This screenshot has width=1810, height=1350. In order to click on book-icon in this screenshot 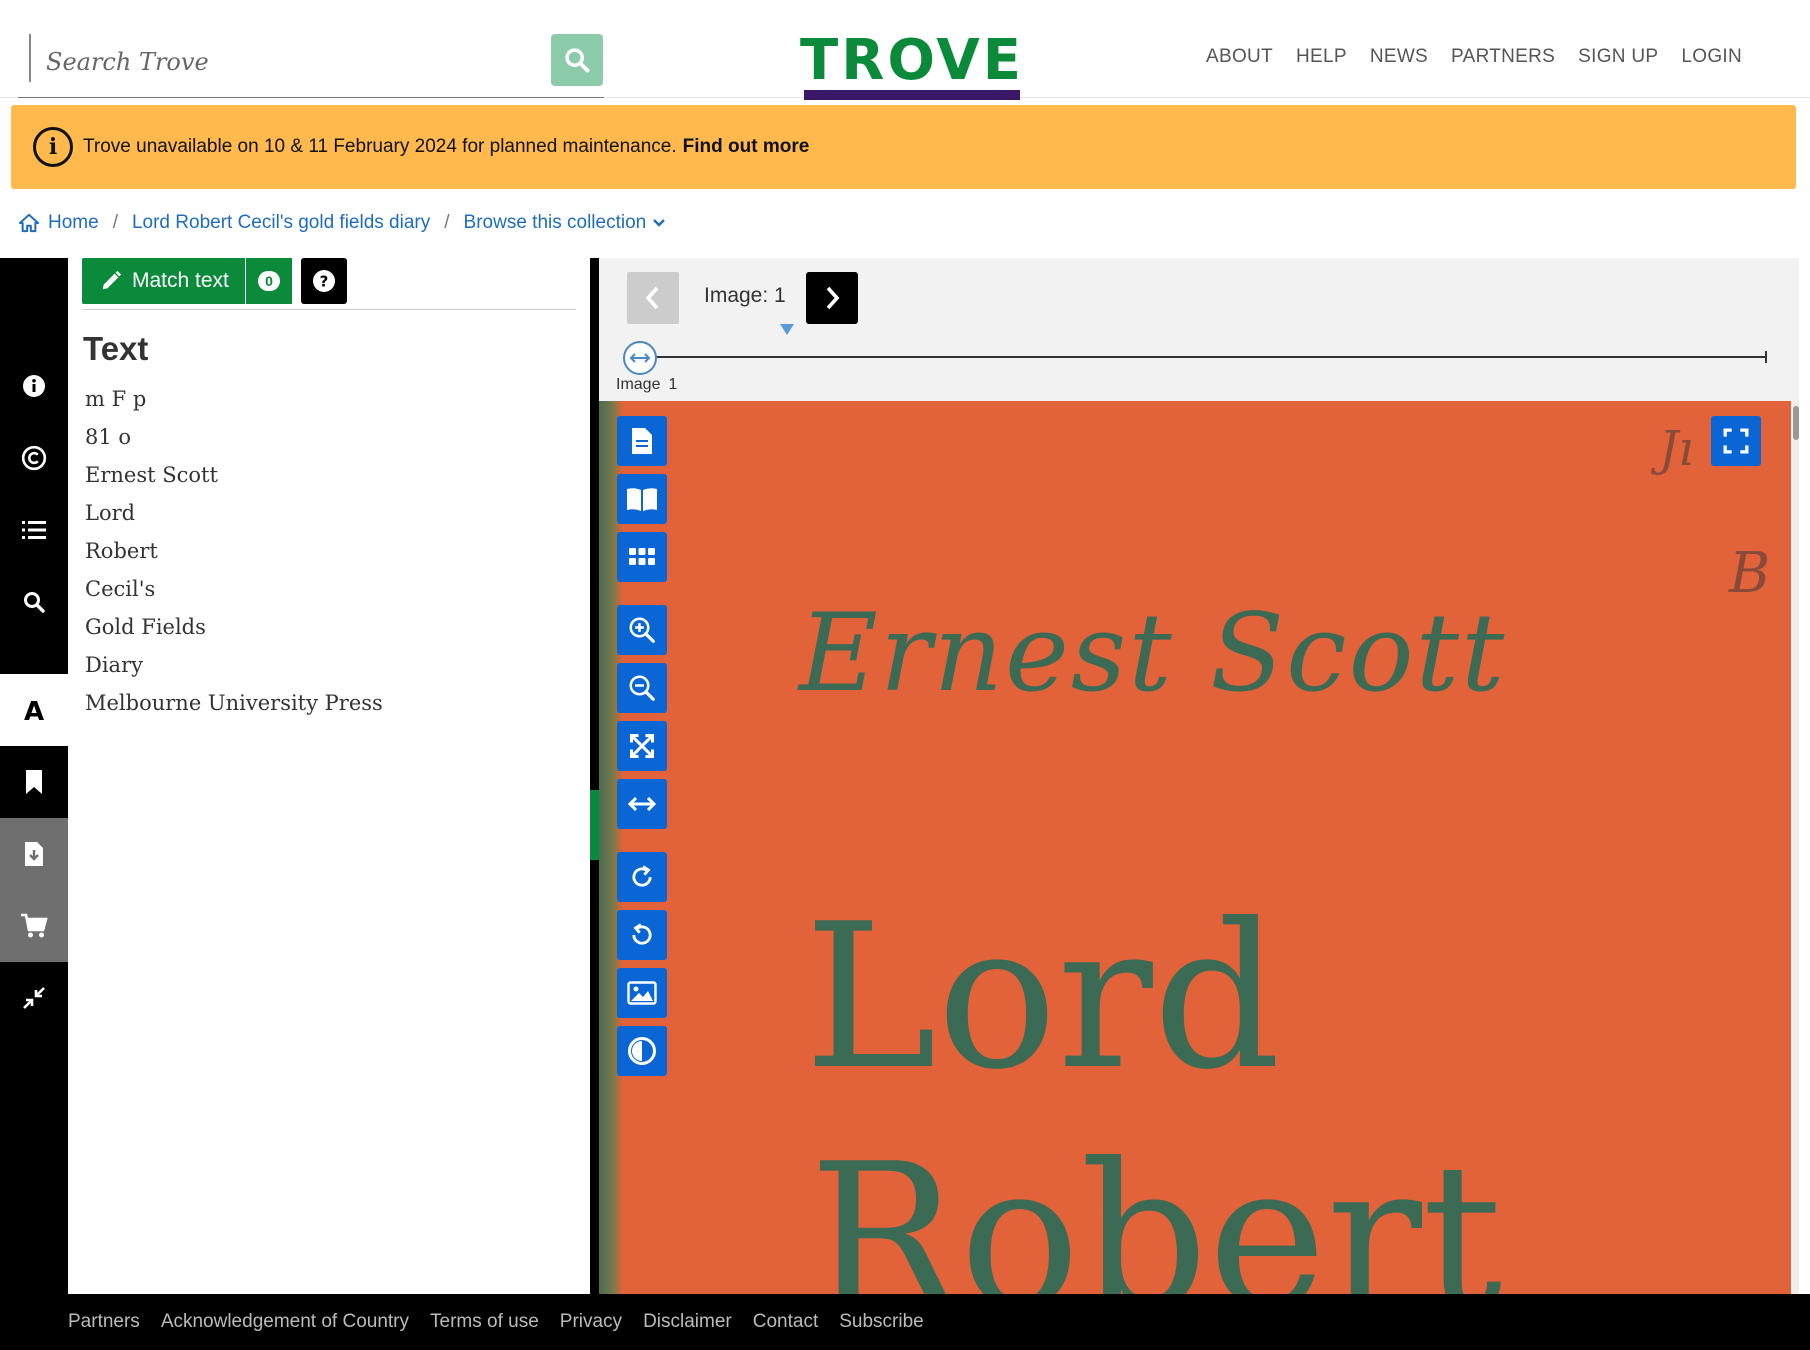, I will do `click(642, 499)`.